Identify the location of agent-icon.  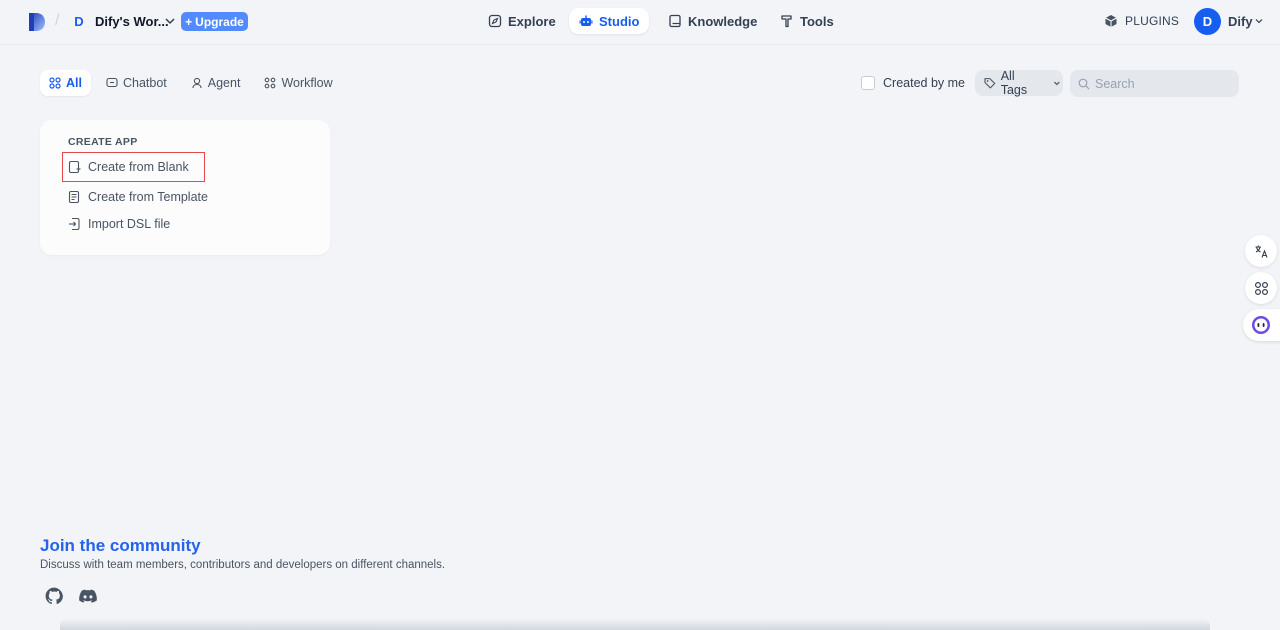
(197, 83).